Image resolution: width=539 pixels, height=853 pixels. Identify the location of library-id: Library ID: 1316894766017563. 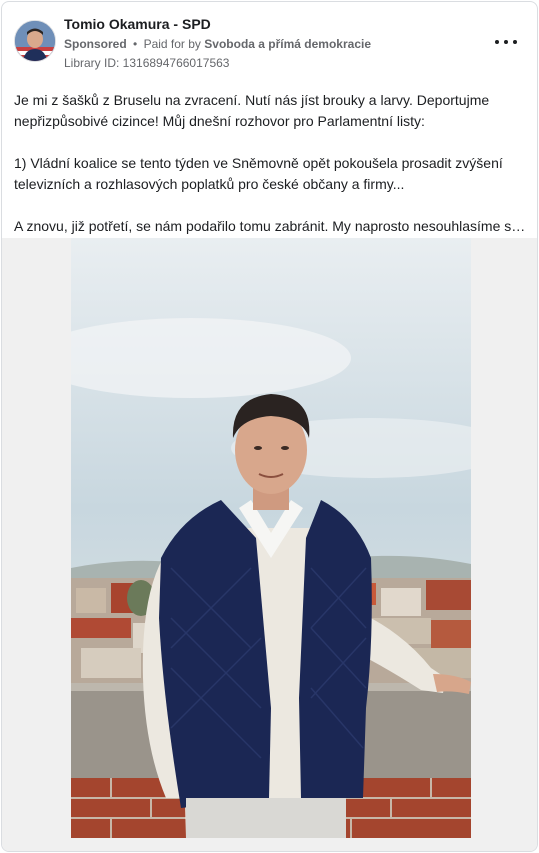
(147, 63).